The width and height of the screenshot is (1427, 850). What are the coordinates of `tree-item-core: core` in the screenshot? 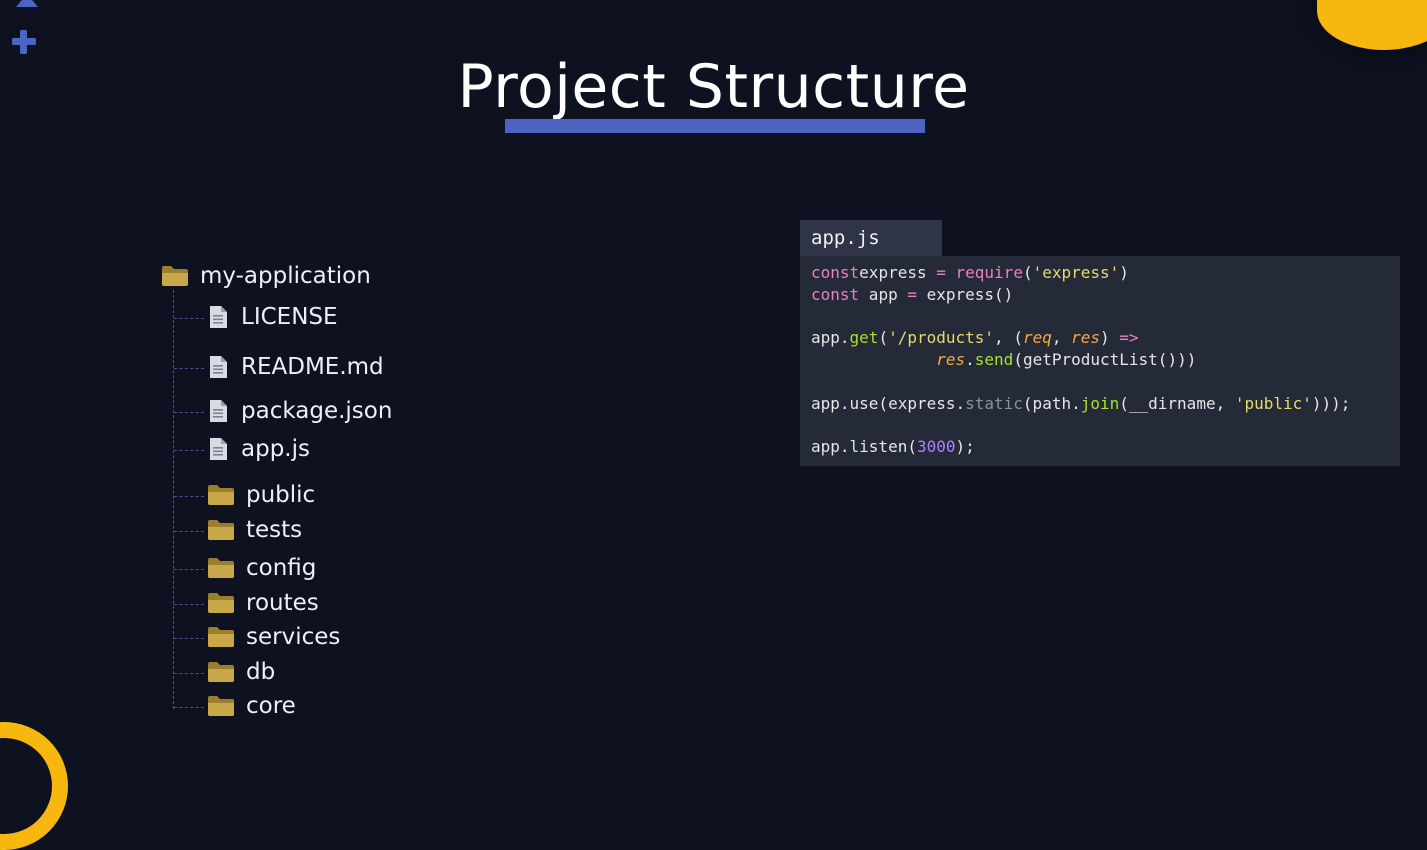 It's located at (251, 706).